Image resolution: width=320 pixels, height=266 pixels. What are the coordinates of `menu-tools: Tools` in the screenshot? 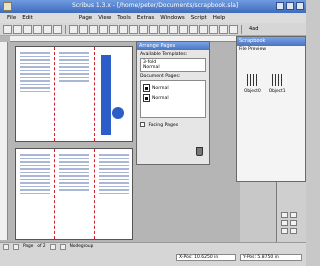 It's located at (124, 18).